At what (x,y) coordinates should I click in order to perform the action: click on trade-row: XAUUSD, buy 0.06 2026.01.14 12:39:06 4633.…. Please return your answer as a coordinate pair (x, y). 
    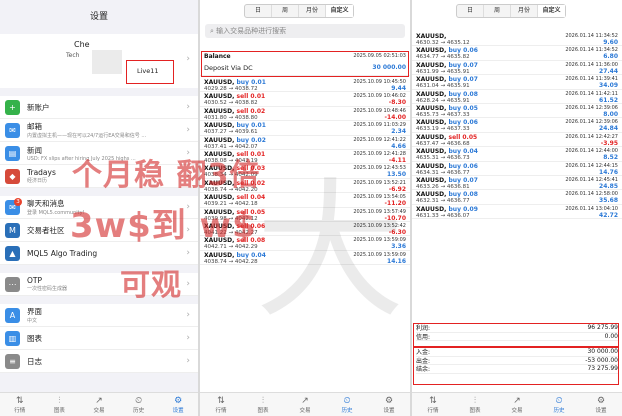
    Looking at the image, I should click on (517, 125).